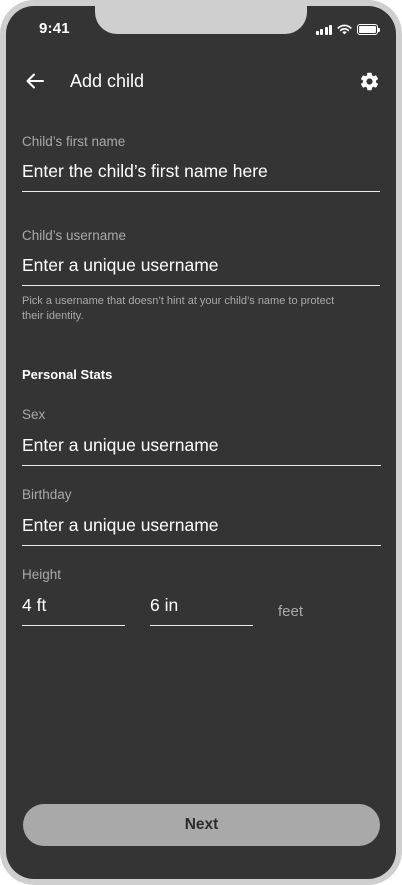 This screenshot has height=885, width=402. Describe the element at coordinates (107, 81) in the screenshot. I see `page-title: Add child` at that location.